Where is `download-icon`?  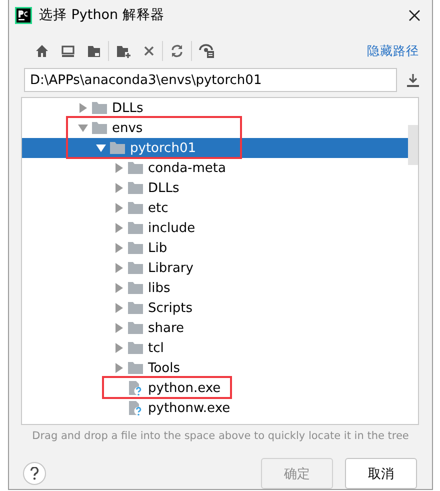
download-icon is located at coordinates (413, 80).